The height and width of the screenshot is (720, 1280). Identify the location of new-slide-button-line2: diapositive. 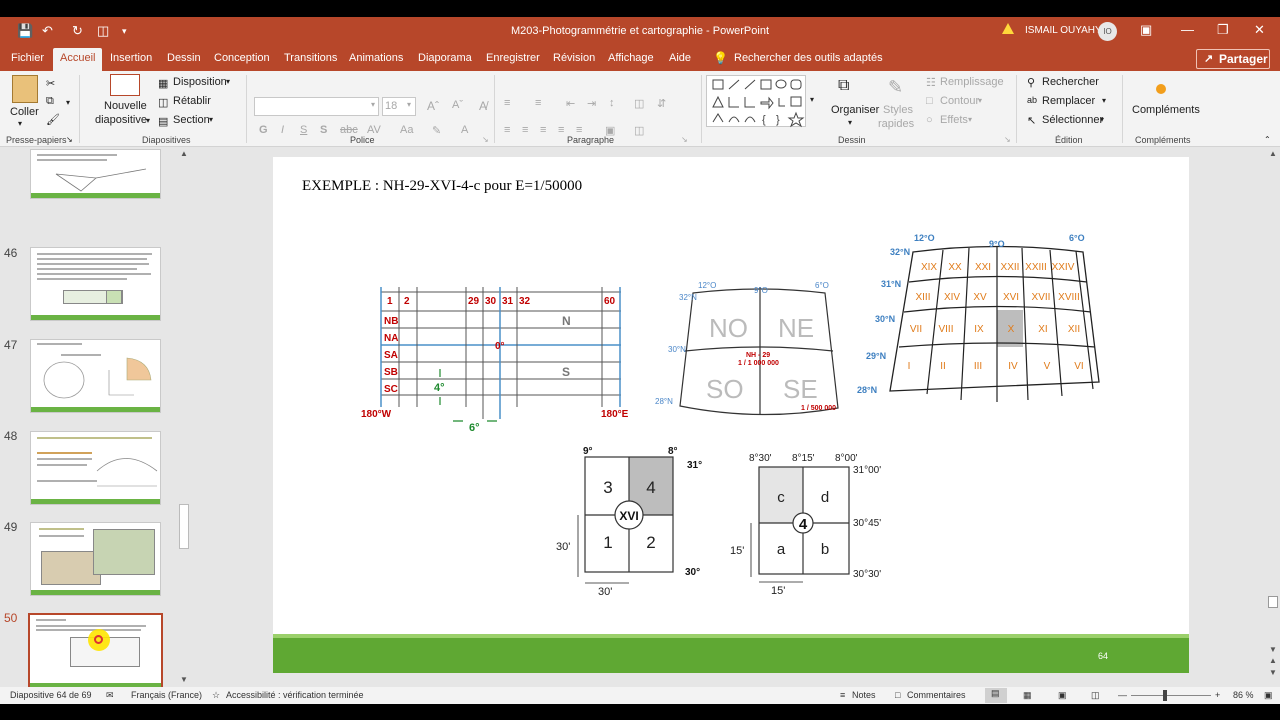
(121, 120).